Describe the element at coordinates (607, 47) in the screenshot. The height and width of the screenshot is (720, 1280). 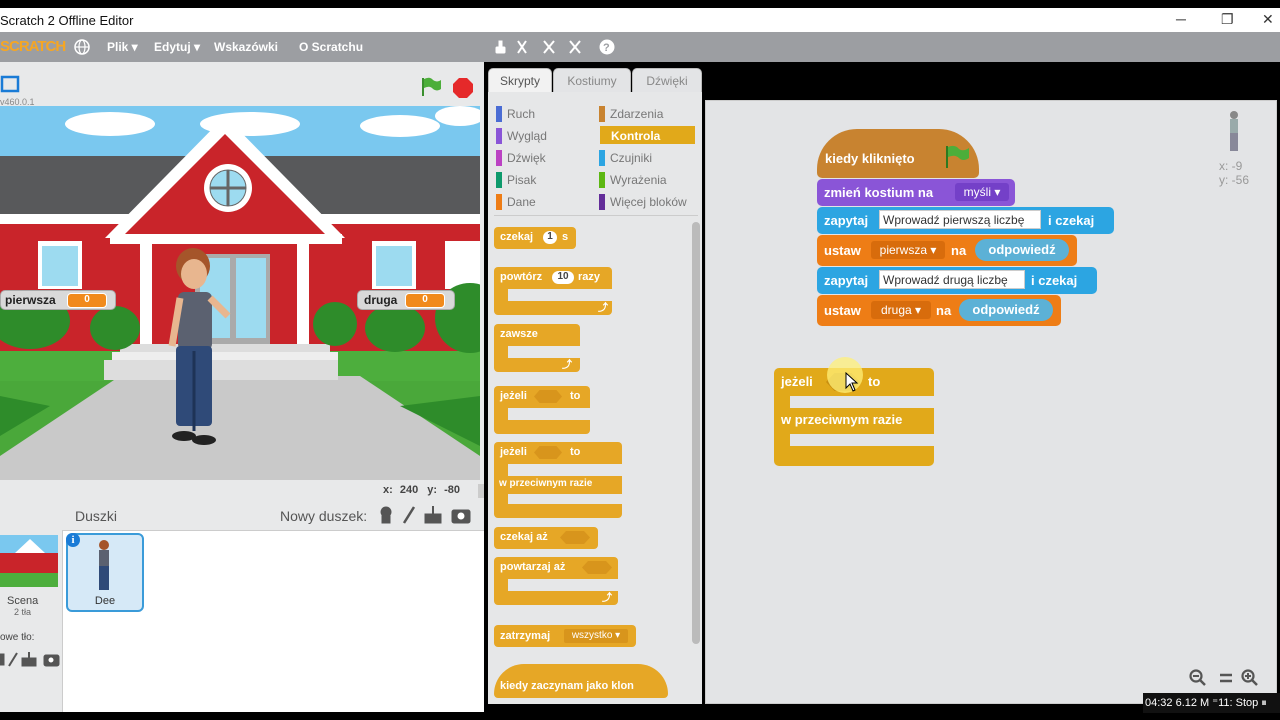
I see `help-icon: ?` at that location.